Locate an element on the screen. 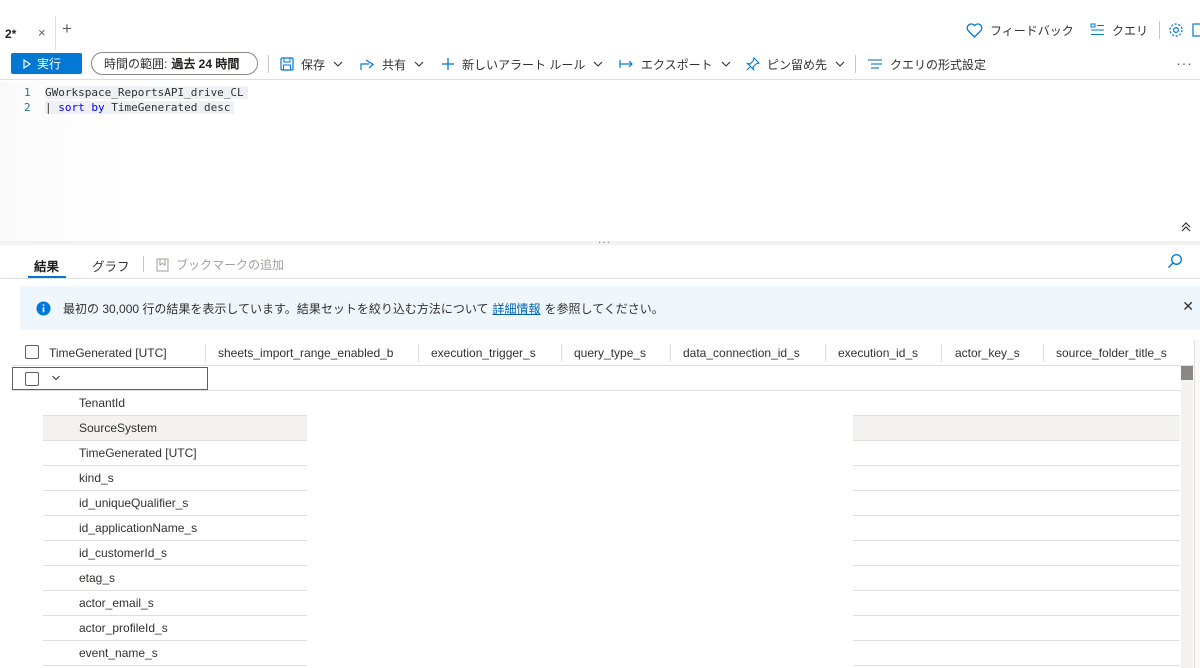 This screenshot has width=1200, height=668. scrollbar-thumb is located at coordinates (1187, 373).